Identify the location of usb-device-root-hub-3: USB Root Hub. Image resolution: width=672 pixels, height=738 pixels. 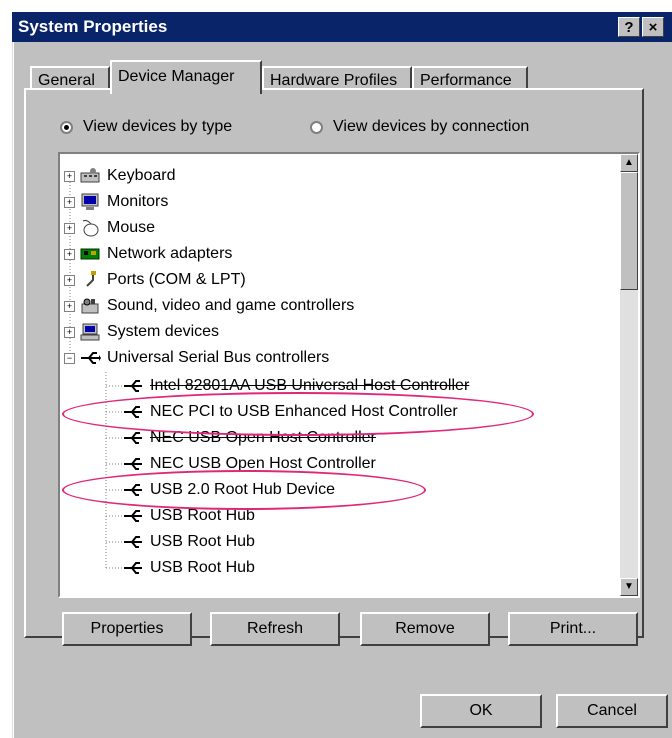
(188, 568).